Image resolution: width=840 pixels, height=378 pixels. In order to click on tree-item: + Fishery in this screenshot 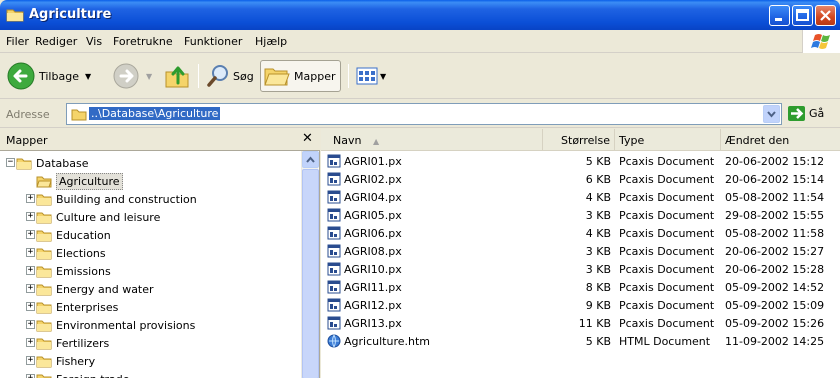, I will do `click(61, 361)`.